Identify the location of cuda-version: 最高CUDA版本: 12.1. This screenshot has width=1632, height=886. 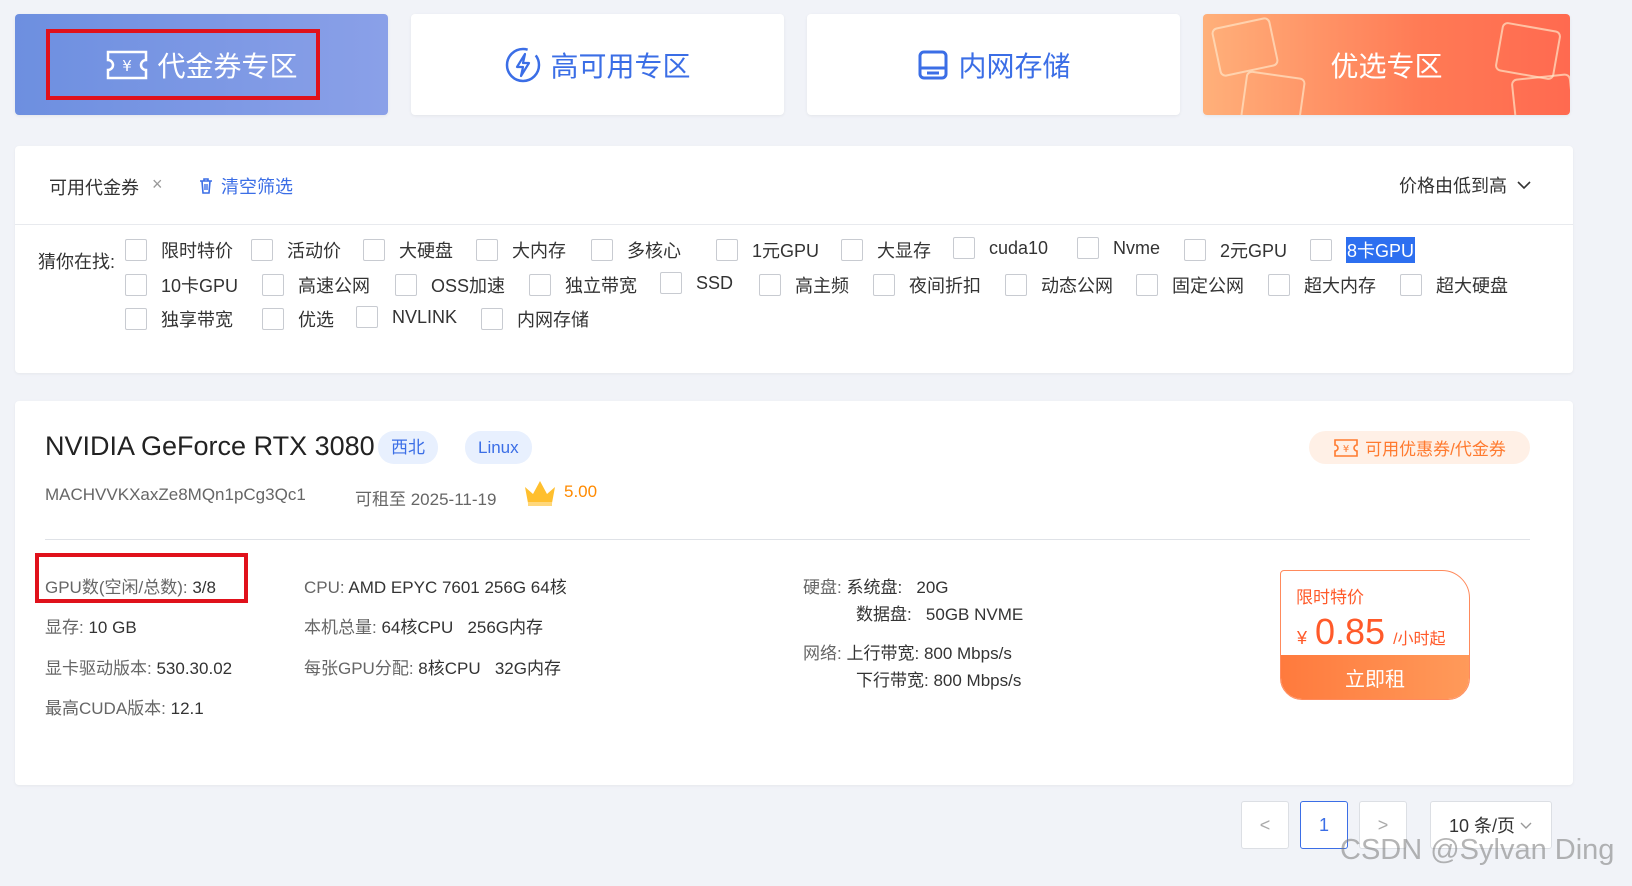
(124, 708).